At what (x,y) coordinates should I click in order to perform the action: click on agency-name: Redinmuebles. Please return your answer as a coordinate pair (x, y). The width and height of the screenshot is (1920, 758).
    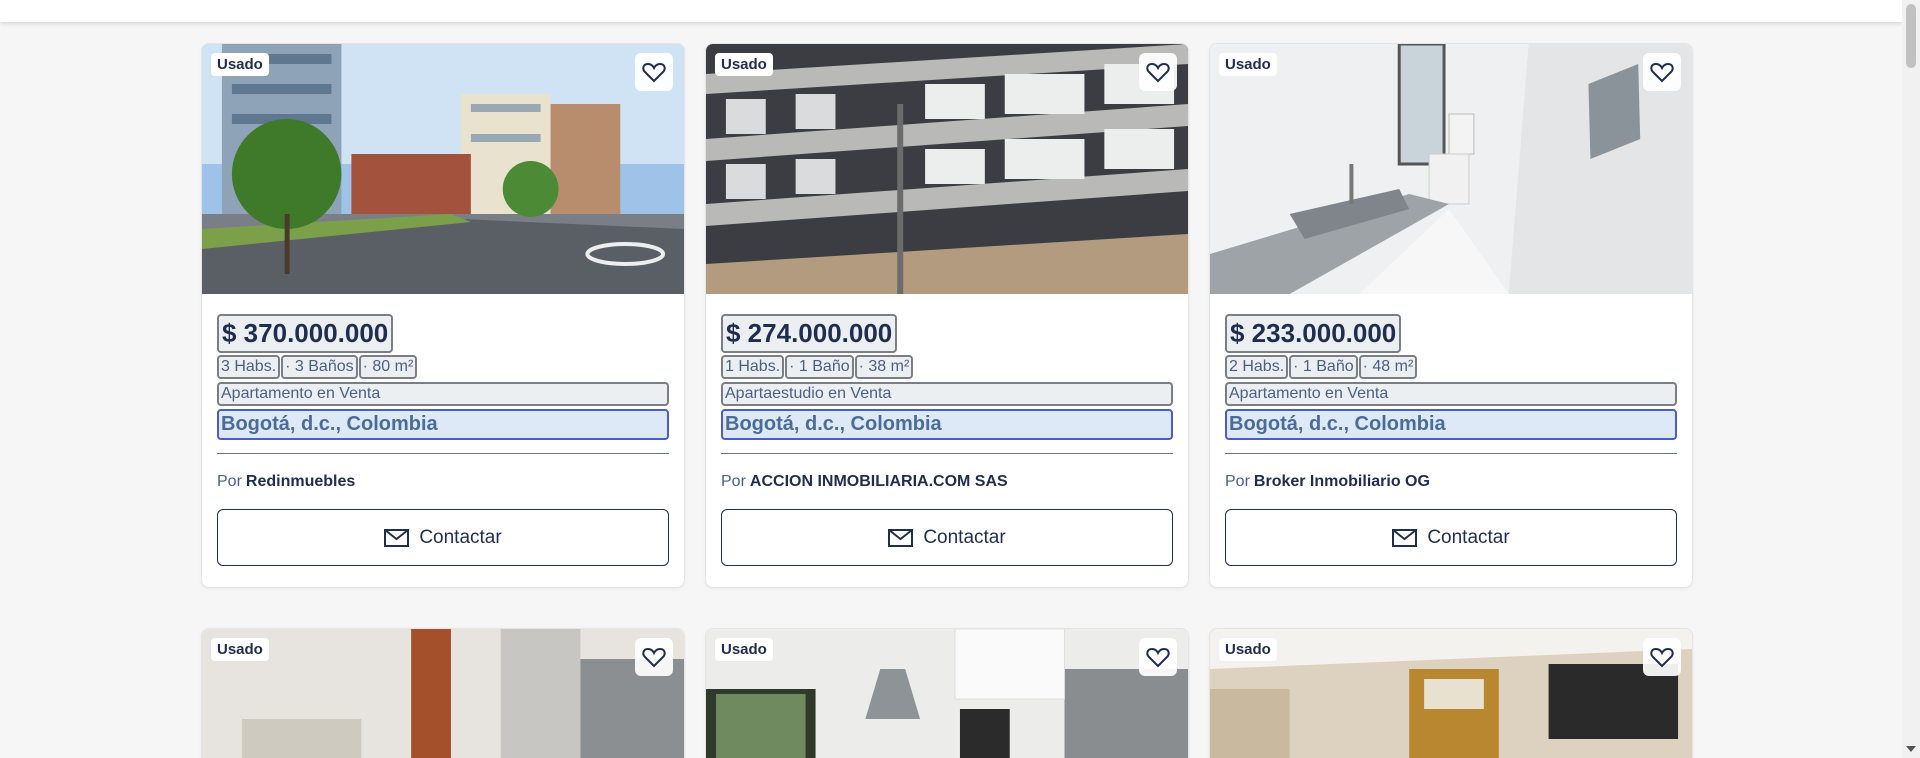
    Looking at the image, I should click on (300, 481).